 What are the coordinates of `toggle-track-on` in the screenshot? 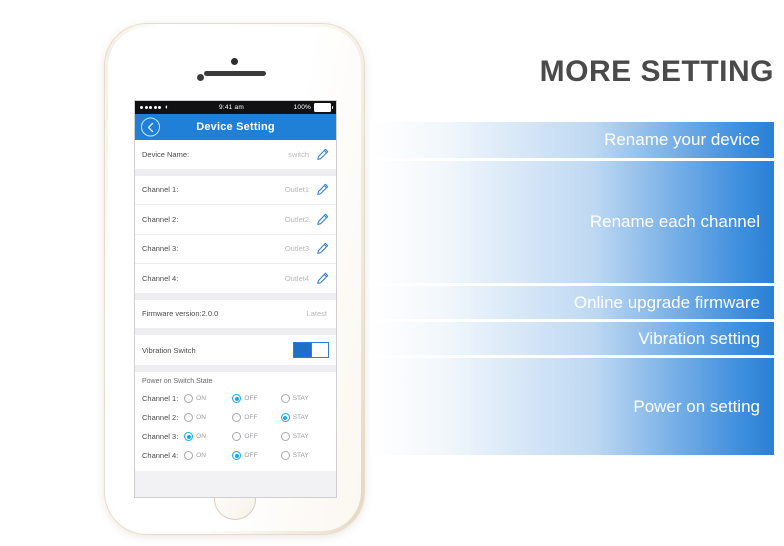 It's located at (302, 350).